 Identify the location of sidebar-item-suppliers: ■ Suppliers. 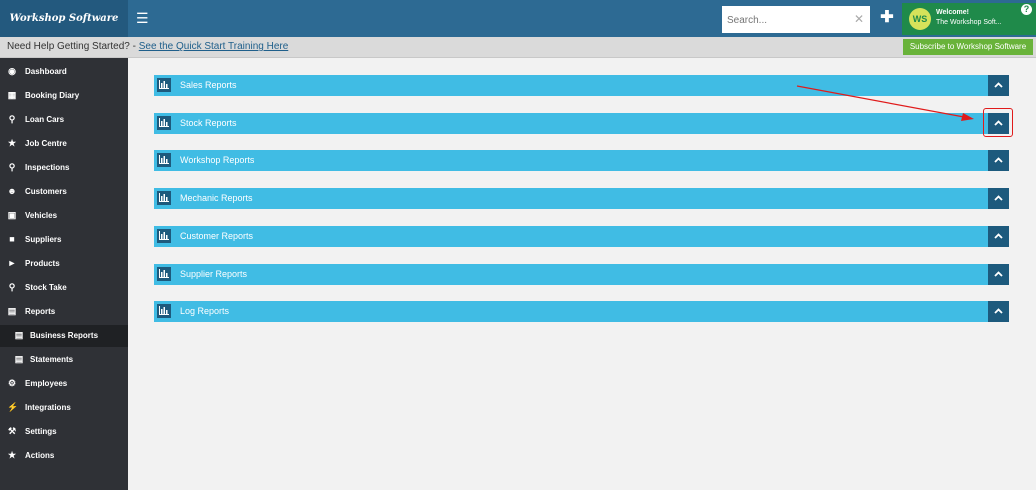
(64, 240).